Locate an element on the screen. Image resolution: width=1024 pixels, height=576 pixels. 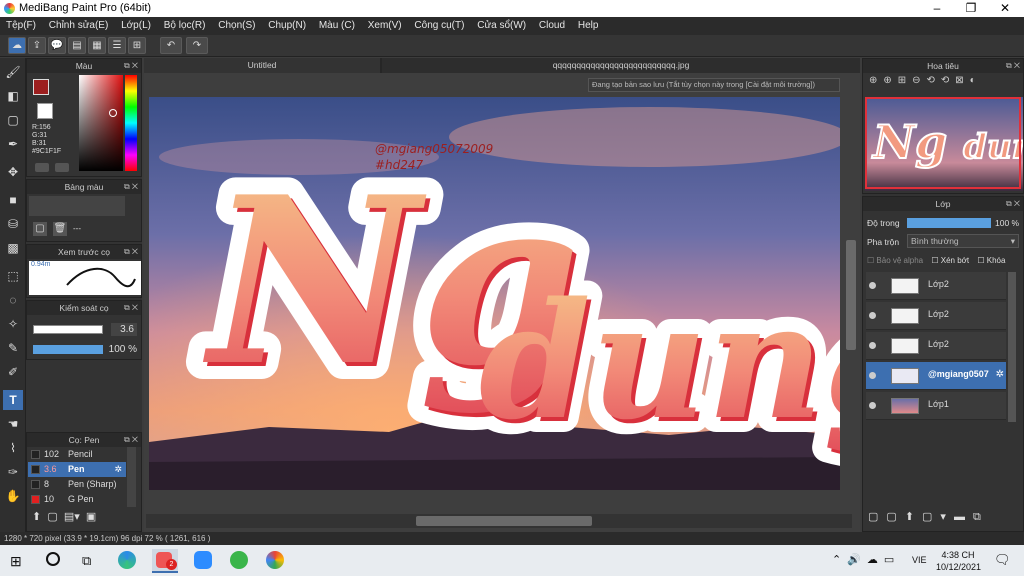
main-color-swatch is located at coordinates (41, 87).